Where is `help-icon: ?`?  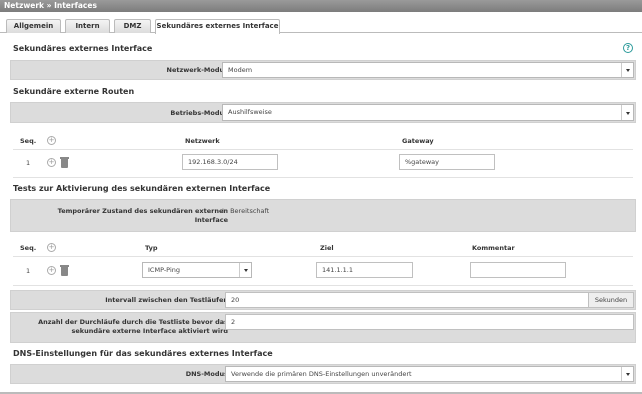 help-icon: ? is located at coordinates (628, 48).